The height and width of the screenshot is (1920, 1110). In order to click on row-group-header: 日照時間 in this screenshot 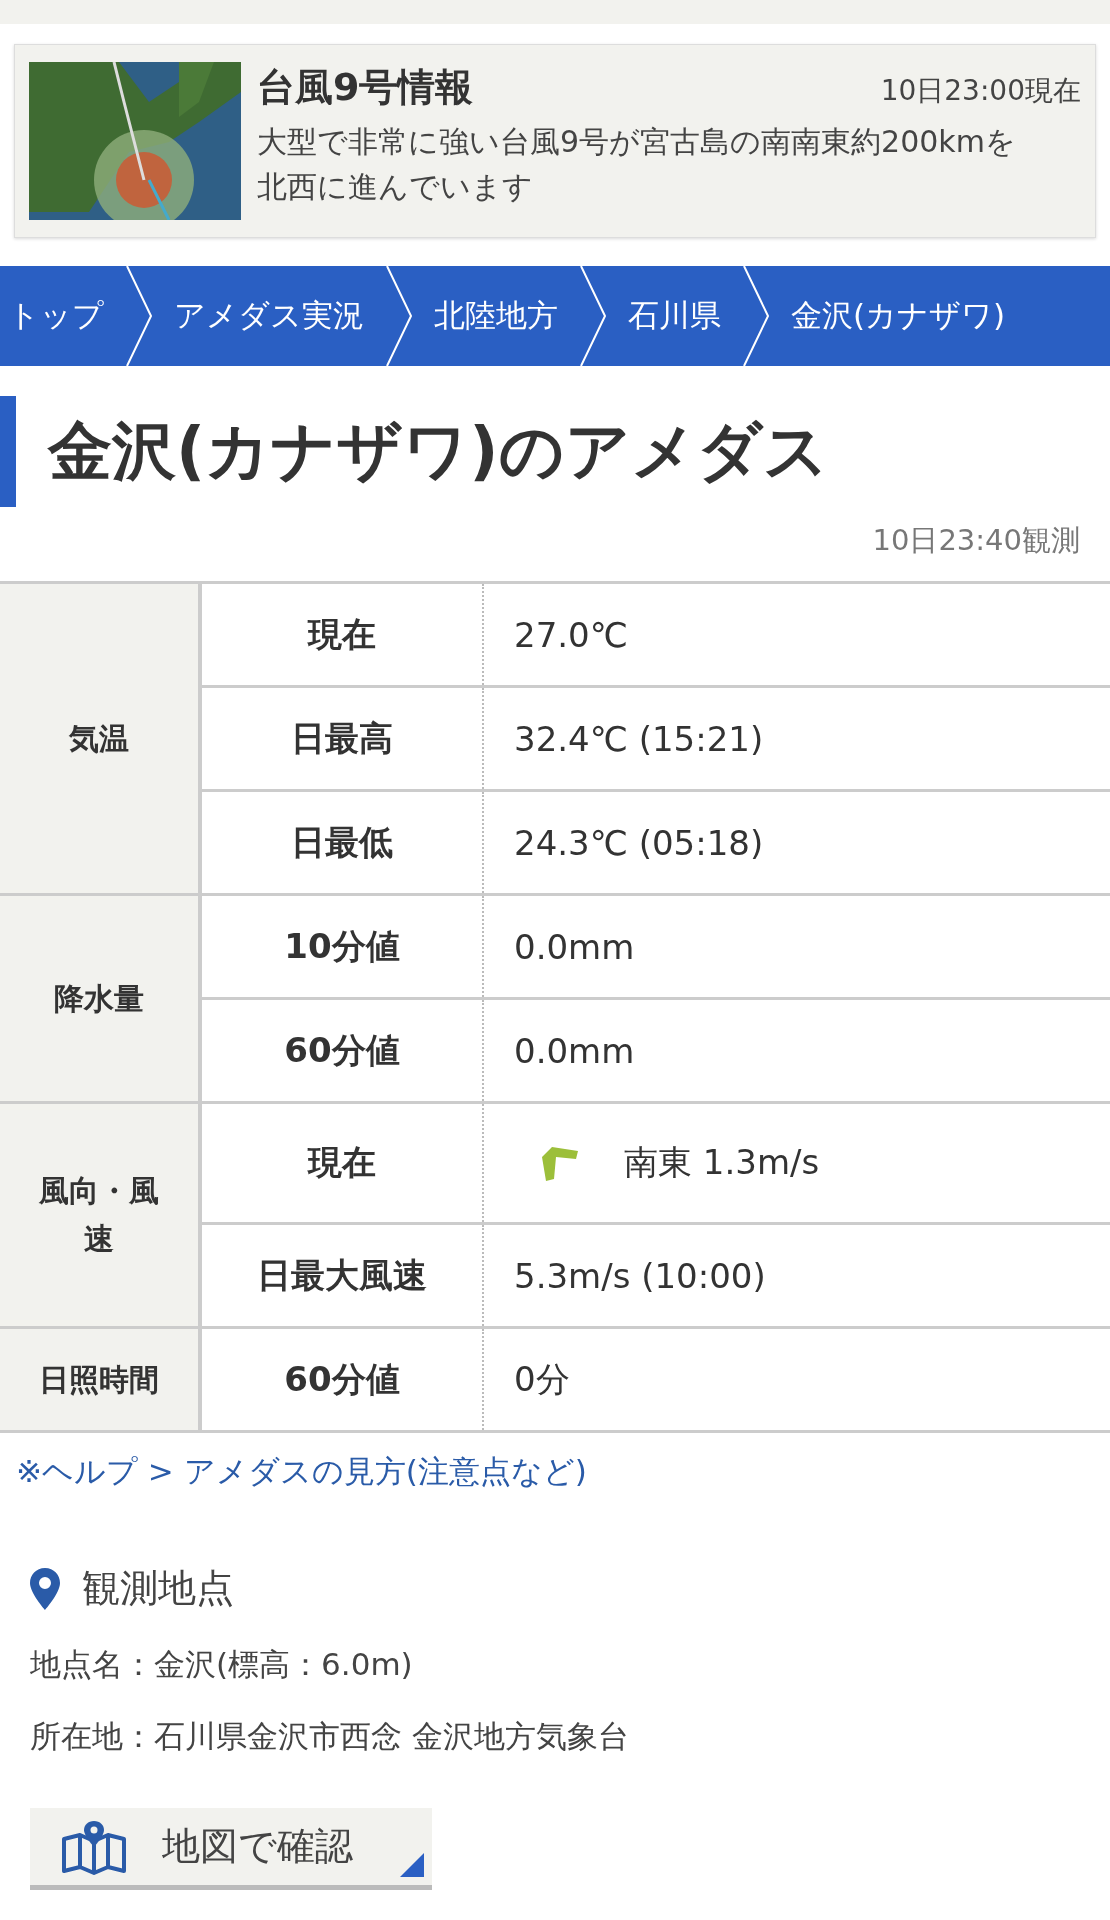, I will do `click(100, 1379)`.